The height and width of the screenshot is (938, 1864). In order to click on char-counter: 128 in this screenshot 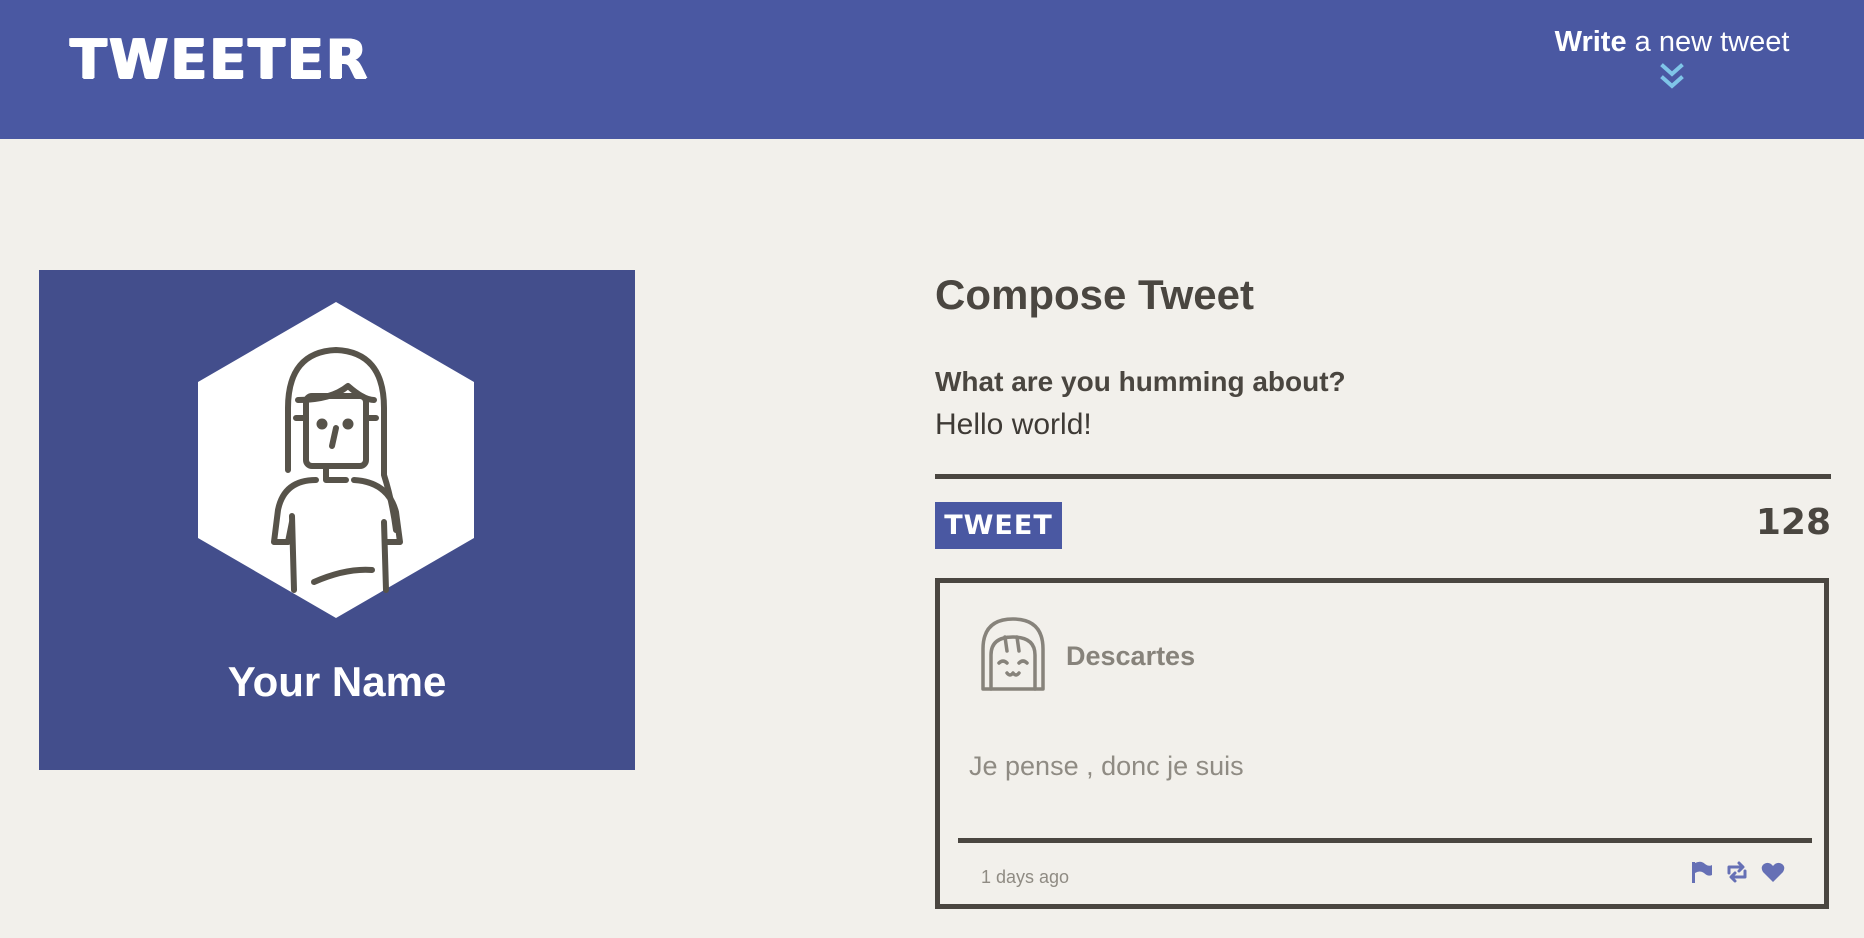, I will do `click(1793, 522)`.